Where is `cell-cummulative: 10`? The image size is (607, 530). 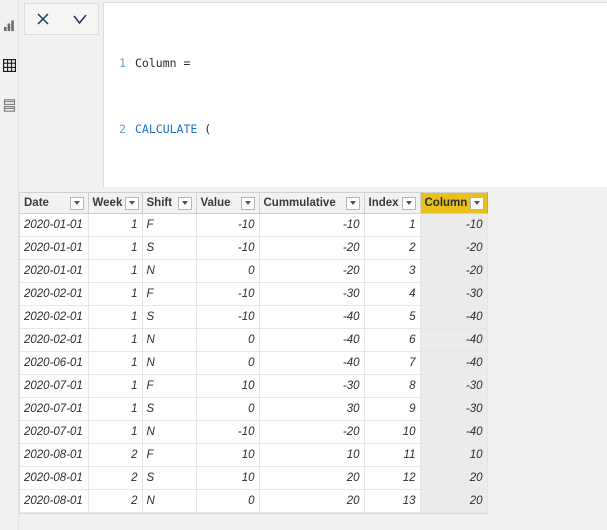 cell-cummulative: 10 is located at coordinates (312, 455).